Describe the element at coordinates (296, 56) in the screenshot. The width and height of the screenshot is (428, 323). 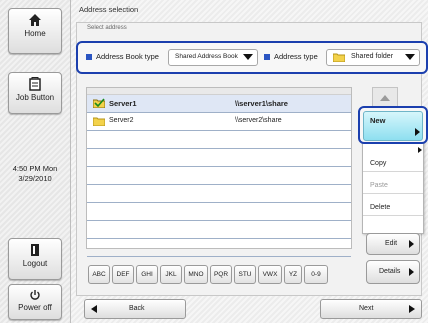
I see `address-type-label: Address type` at that location.